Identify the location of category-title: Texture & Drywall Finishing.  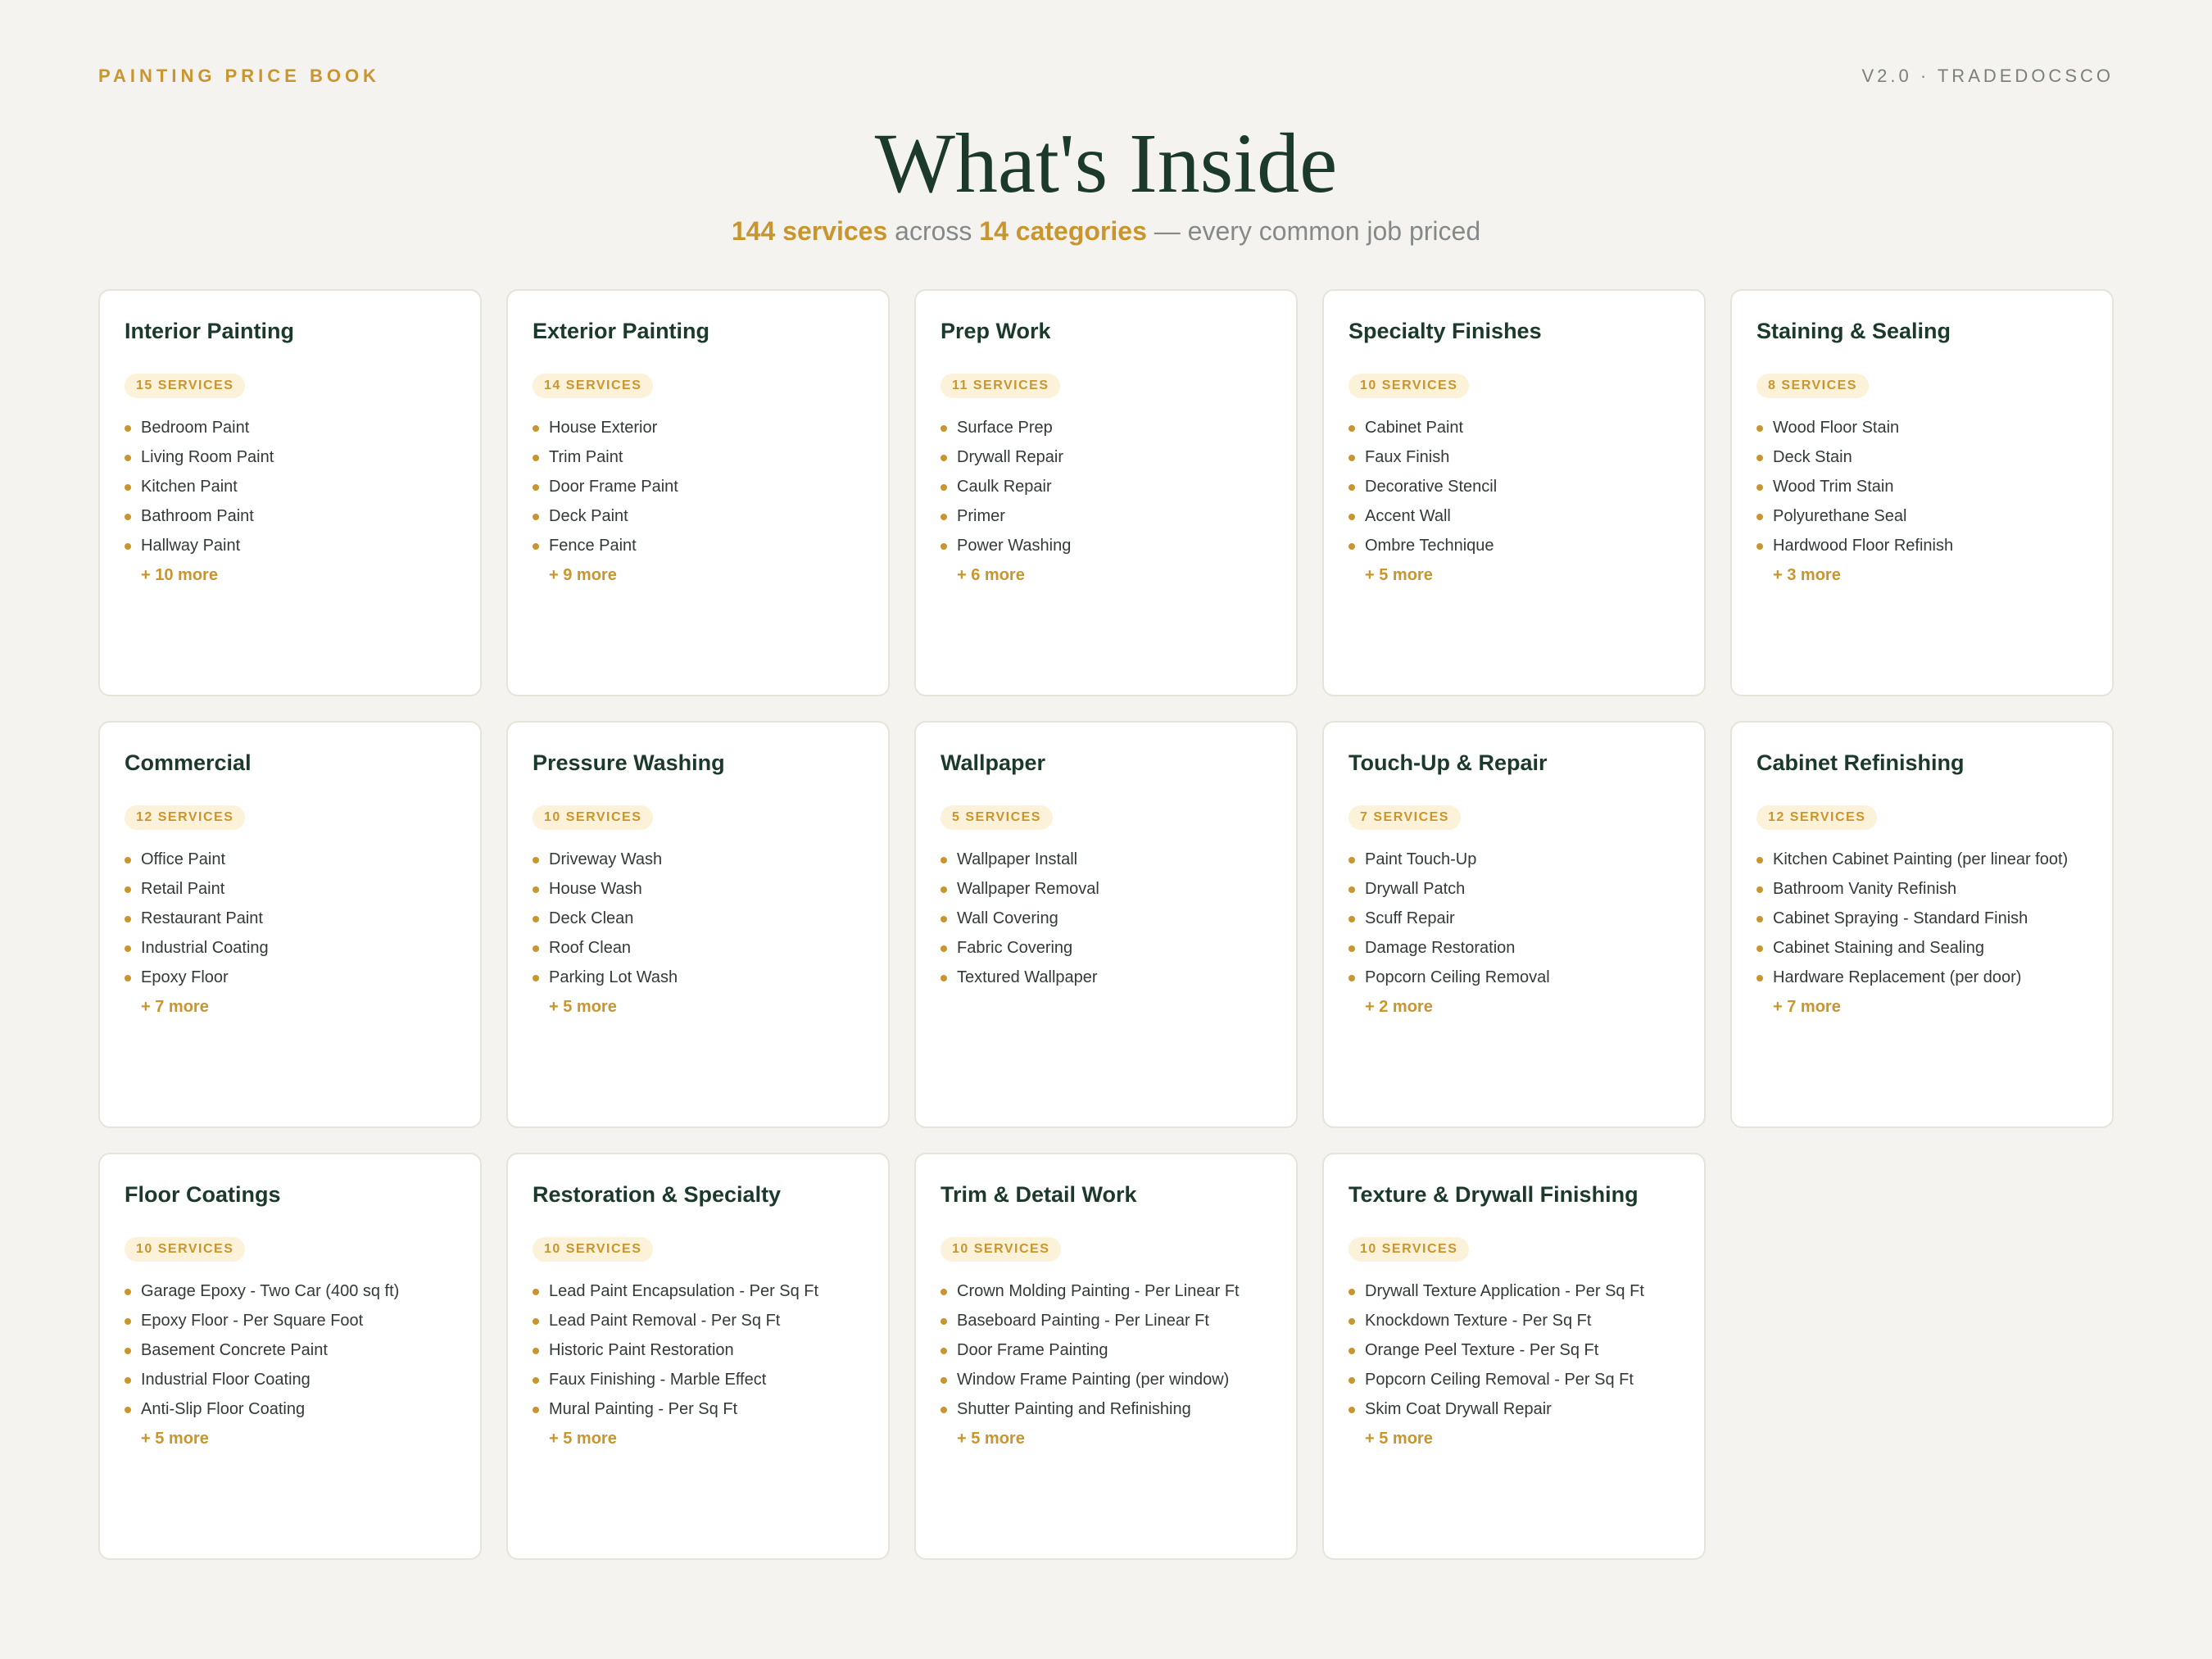
(1494, 1194).